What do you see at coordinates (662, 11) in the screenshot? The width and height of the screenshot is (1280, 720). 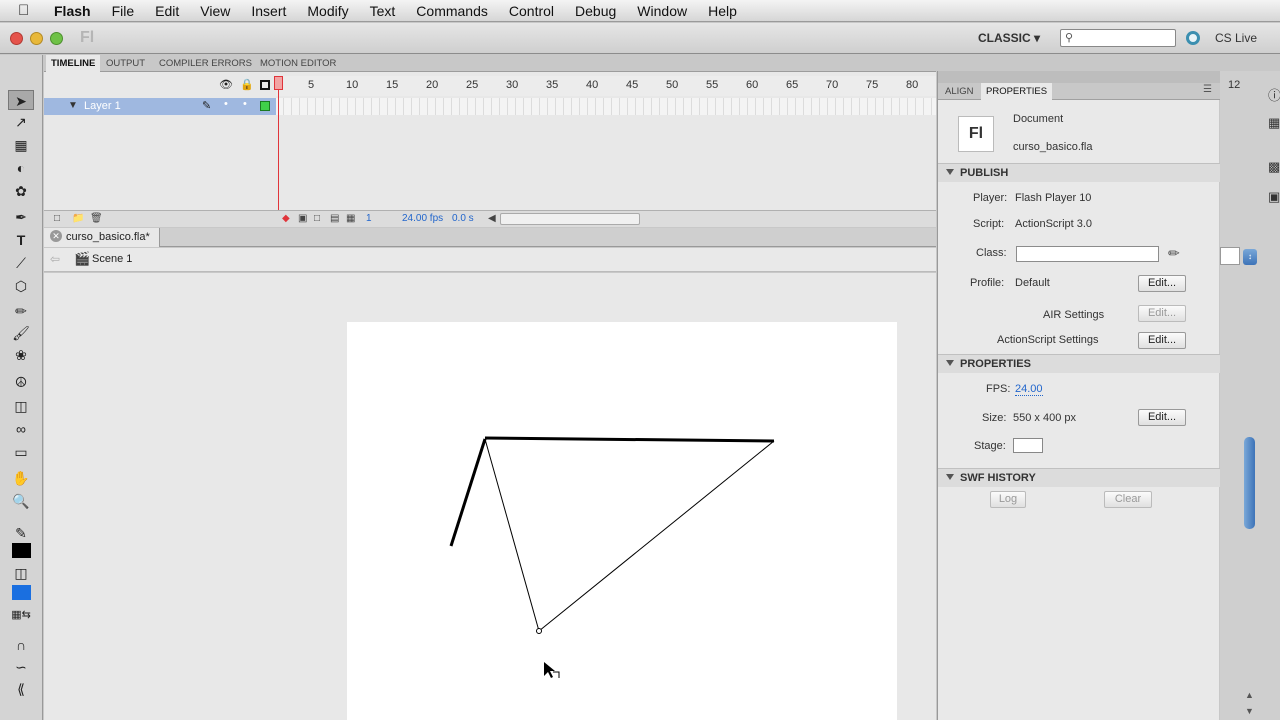 I see `menu-window: Window` at bounding box center [662, 11].